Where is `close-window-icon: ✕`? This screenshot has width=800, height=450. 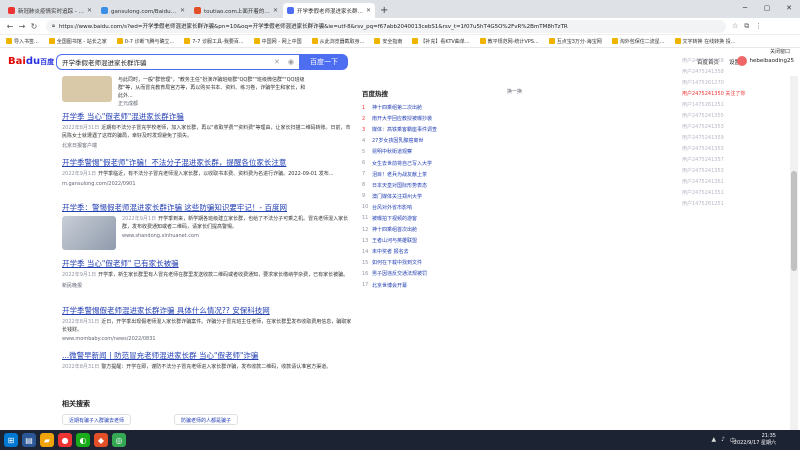 close-window-icon: ✕ is located at coordinates (789, 8).